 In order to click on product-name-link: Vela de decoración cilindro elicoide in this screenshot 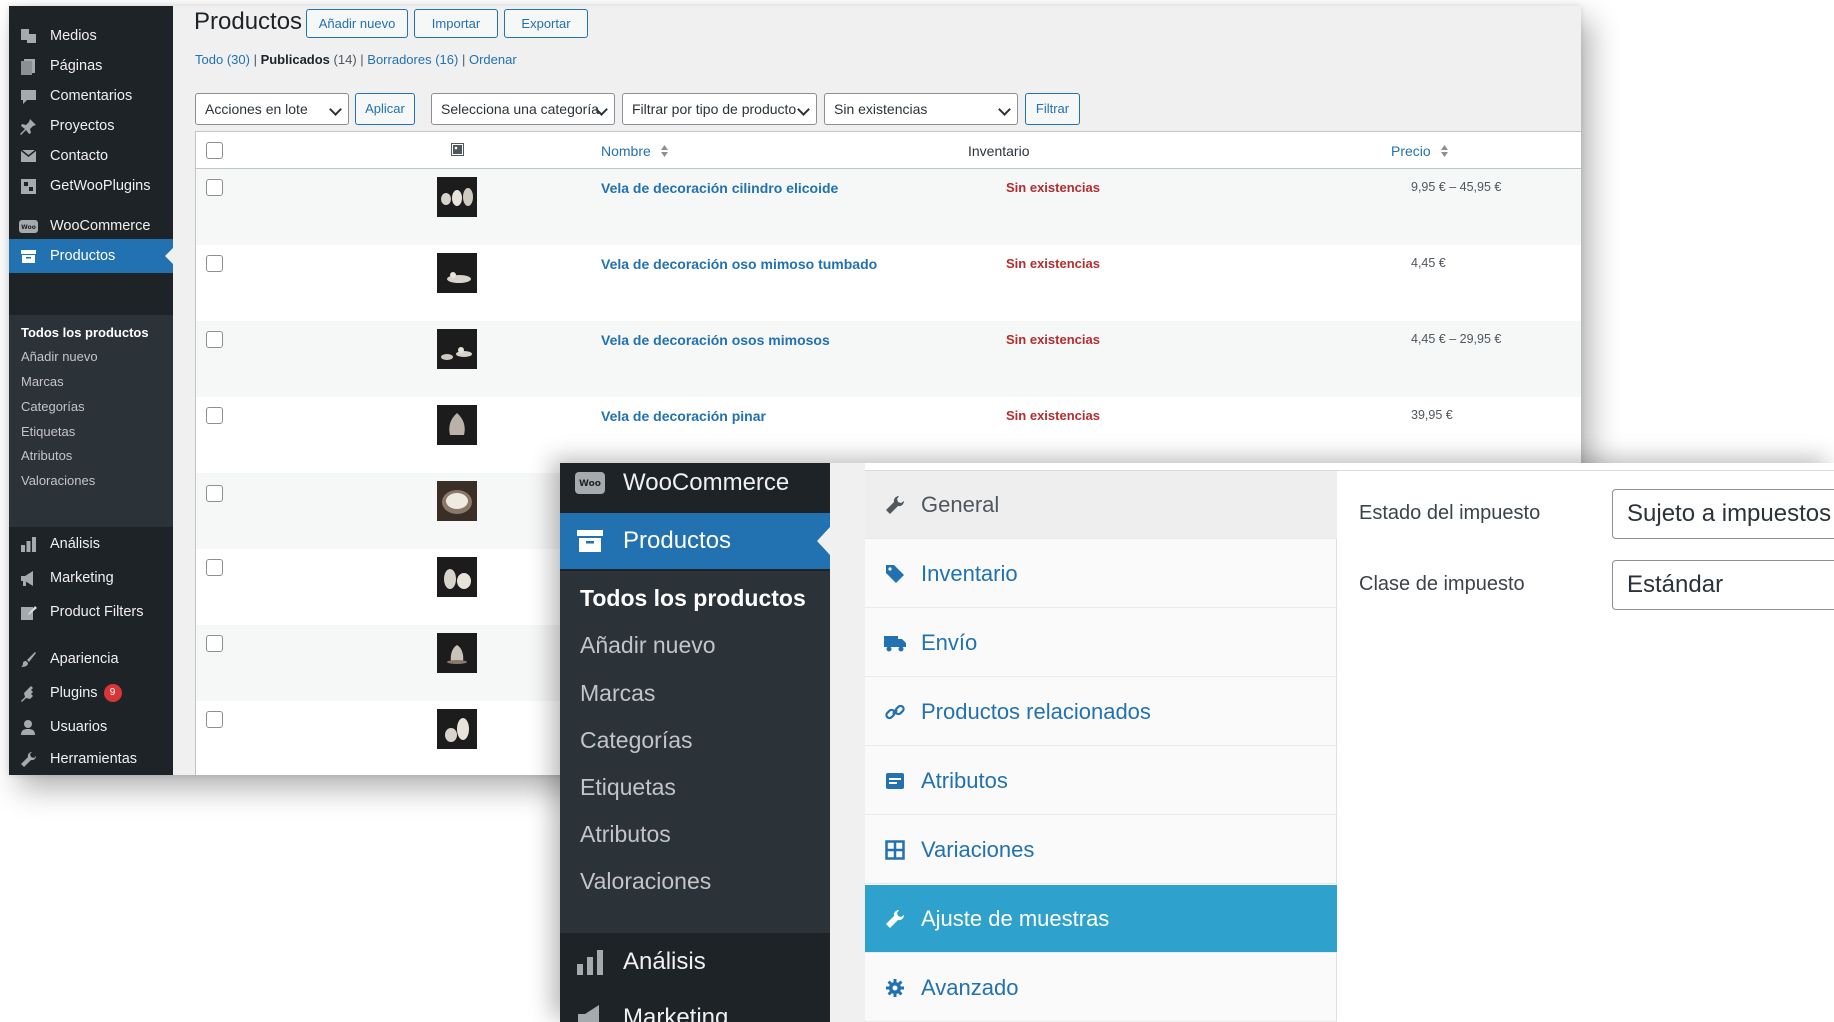, I will do `click(719, 188)`.